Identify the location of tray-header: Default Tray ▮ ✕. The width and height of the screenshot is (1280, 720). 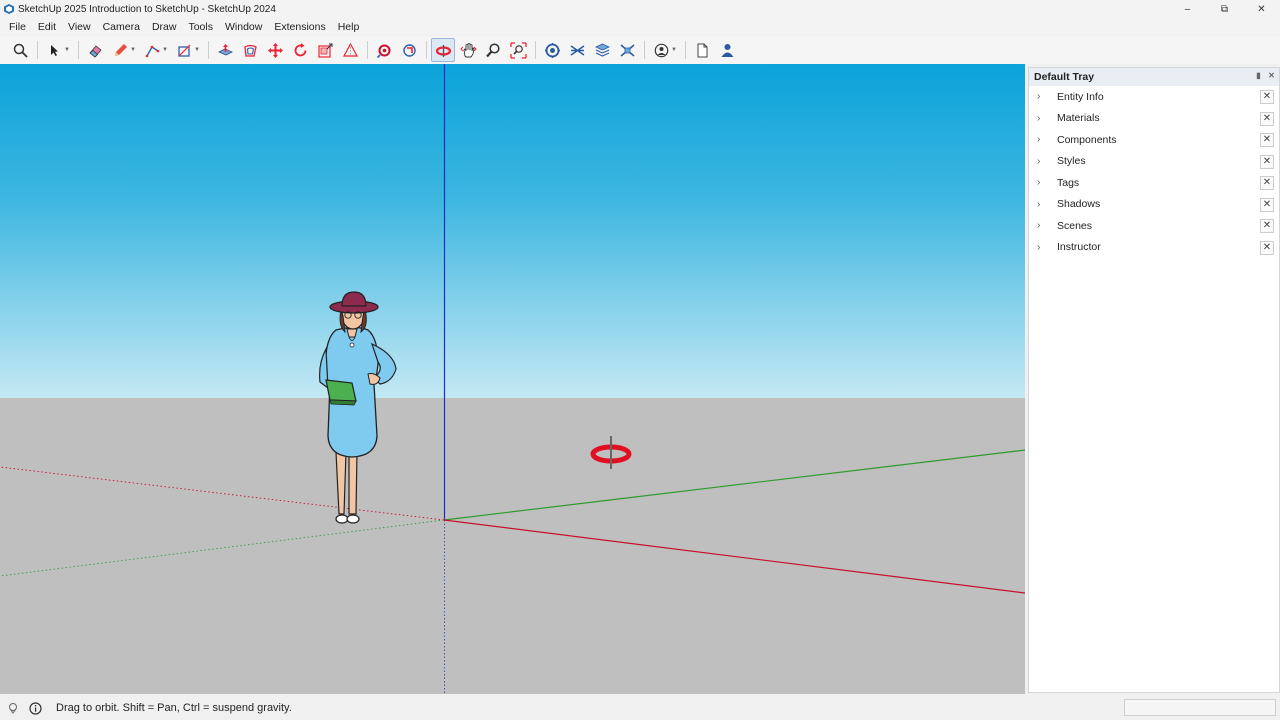
(1154, 77).